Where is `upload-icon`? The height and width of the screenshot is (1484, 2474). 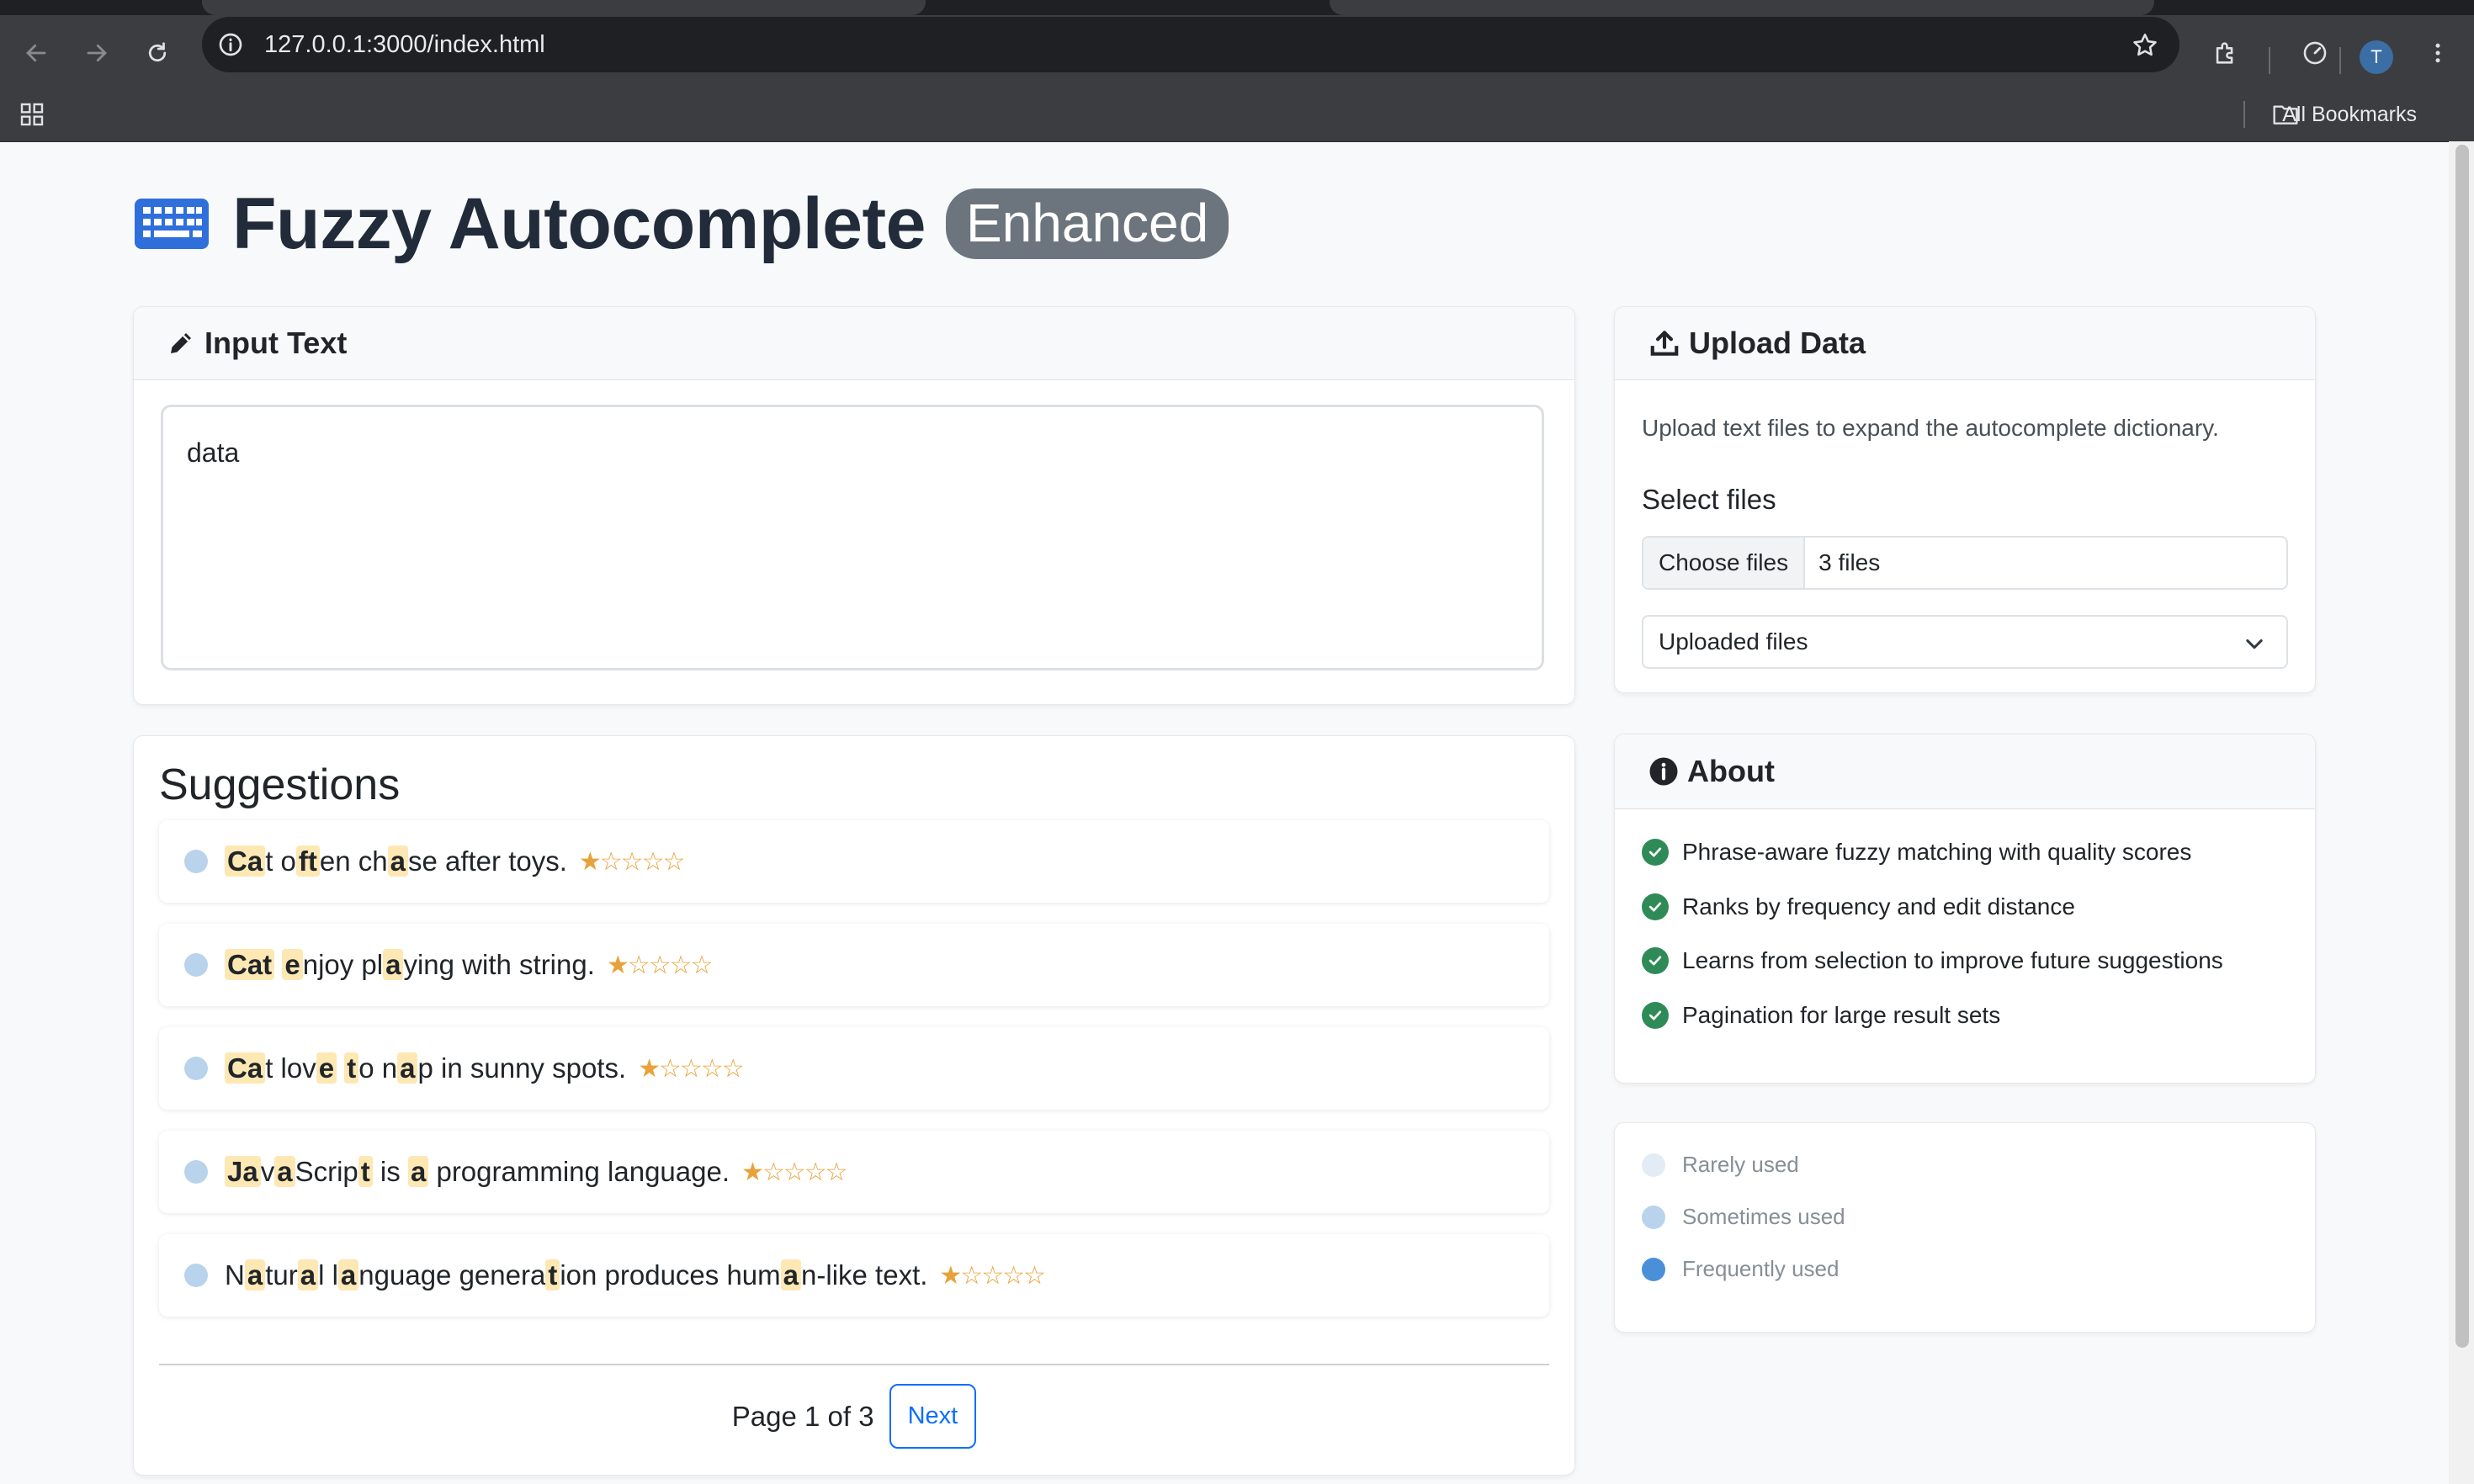 upload-icon is located at coordinates (1664, 343).